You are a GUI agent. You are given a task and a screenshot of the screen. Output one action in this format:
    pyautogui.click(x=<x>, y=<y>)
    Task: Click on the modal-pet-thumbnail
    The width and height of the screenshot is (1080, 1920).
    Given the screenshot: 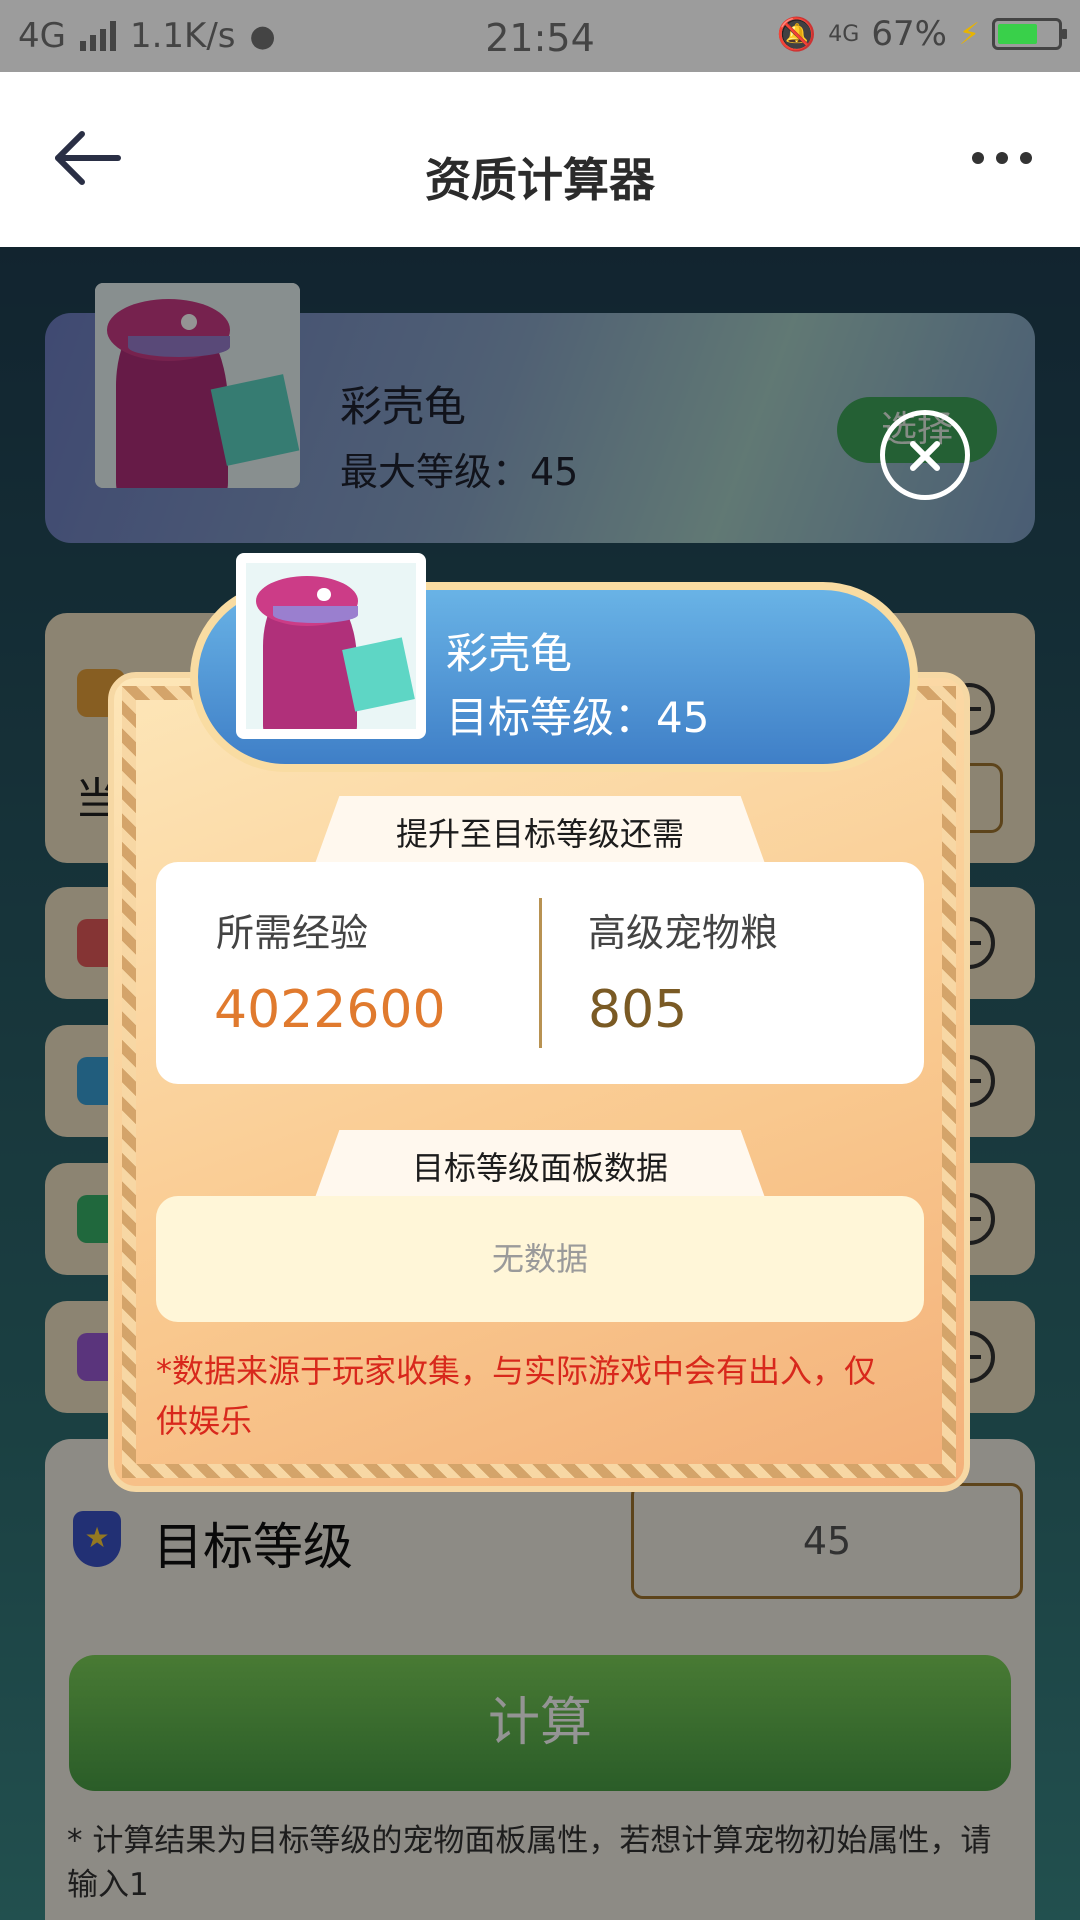 What is the action you would take?
    pyautogui.click(x=331, y=646)
    